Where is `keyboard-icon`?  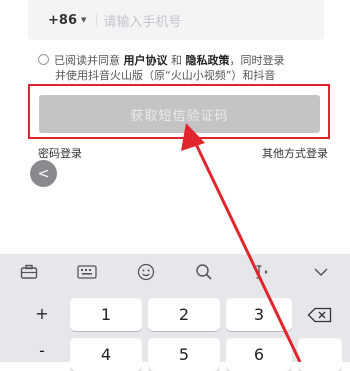 keyboard-icon is located at coordinates (87, 272).